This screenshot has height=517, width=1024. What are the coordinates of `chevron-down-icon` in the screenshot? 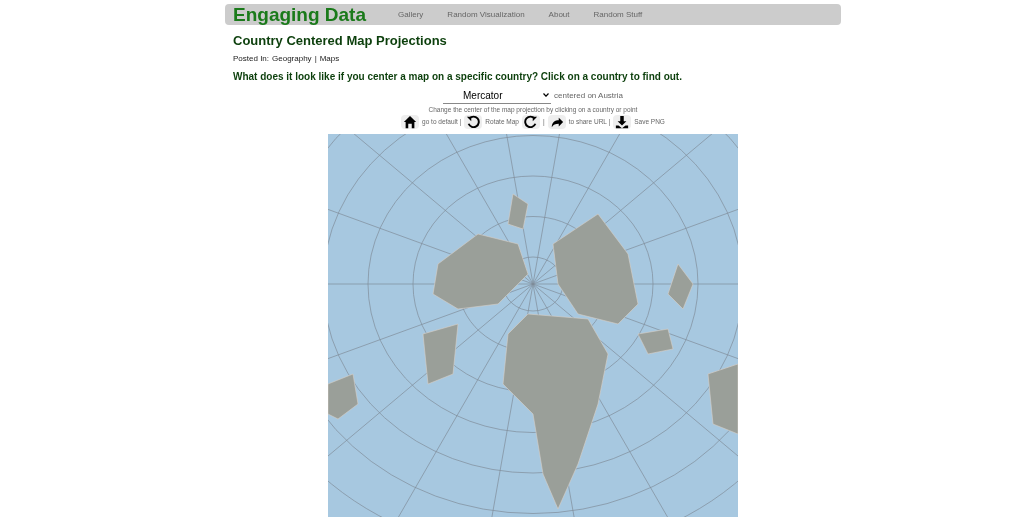 It's located at (546, 95).